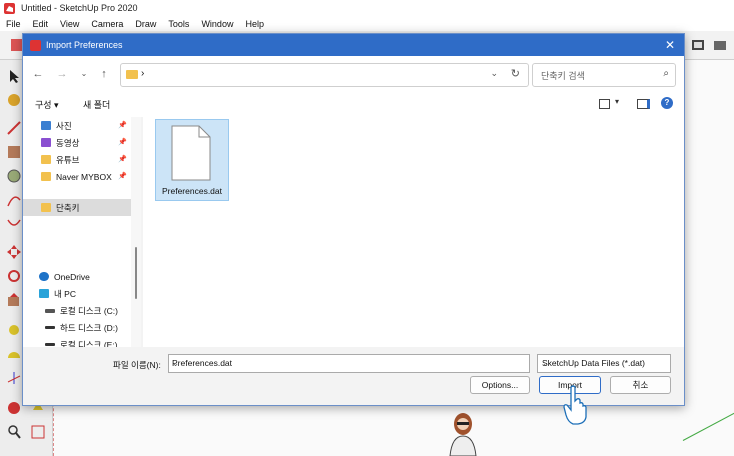 The height and width of the screenshot is (456, 734). What do you see at coordinates (604, 104) in the screenshot?
I see `view-mode-icon` at bounding box center [604, 104].